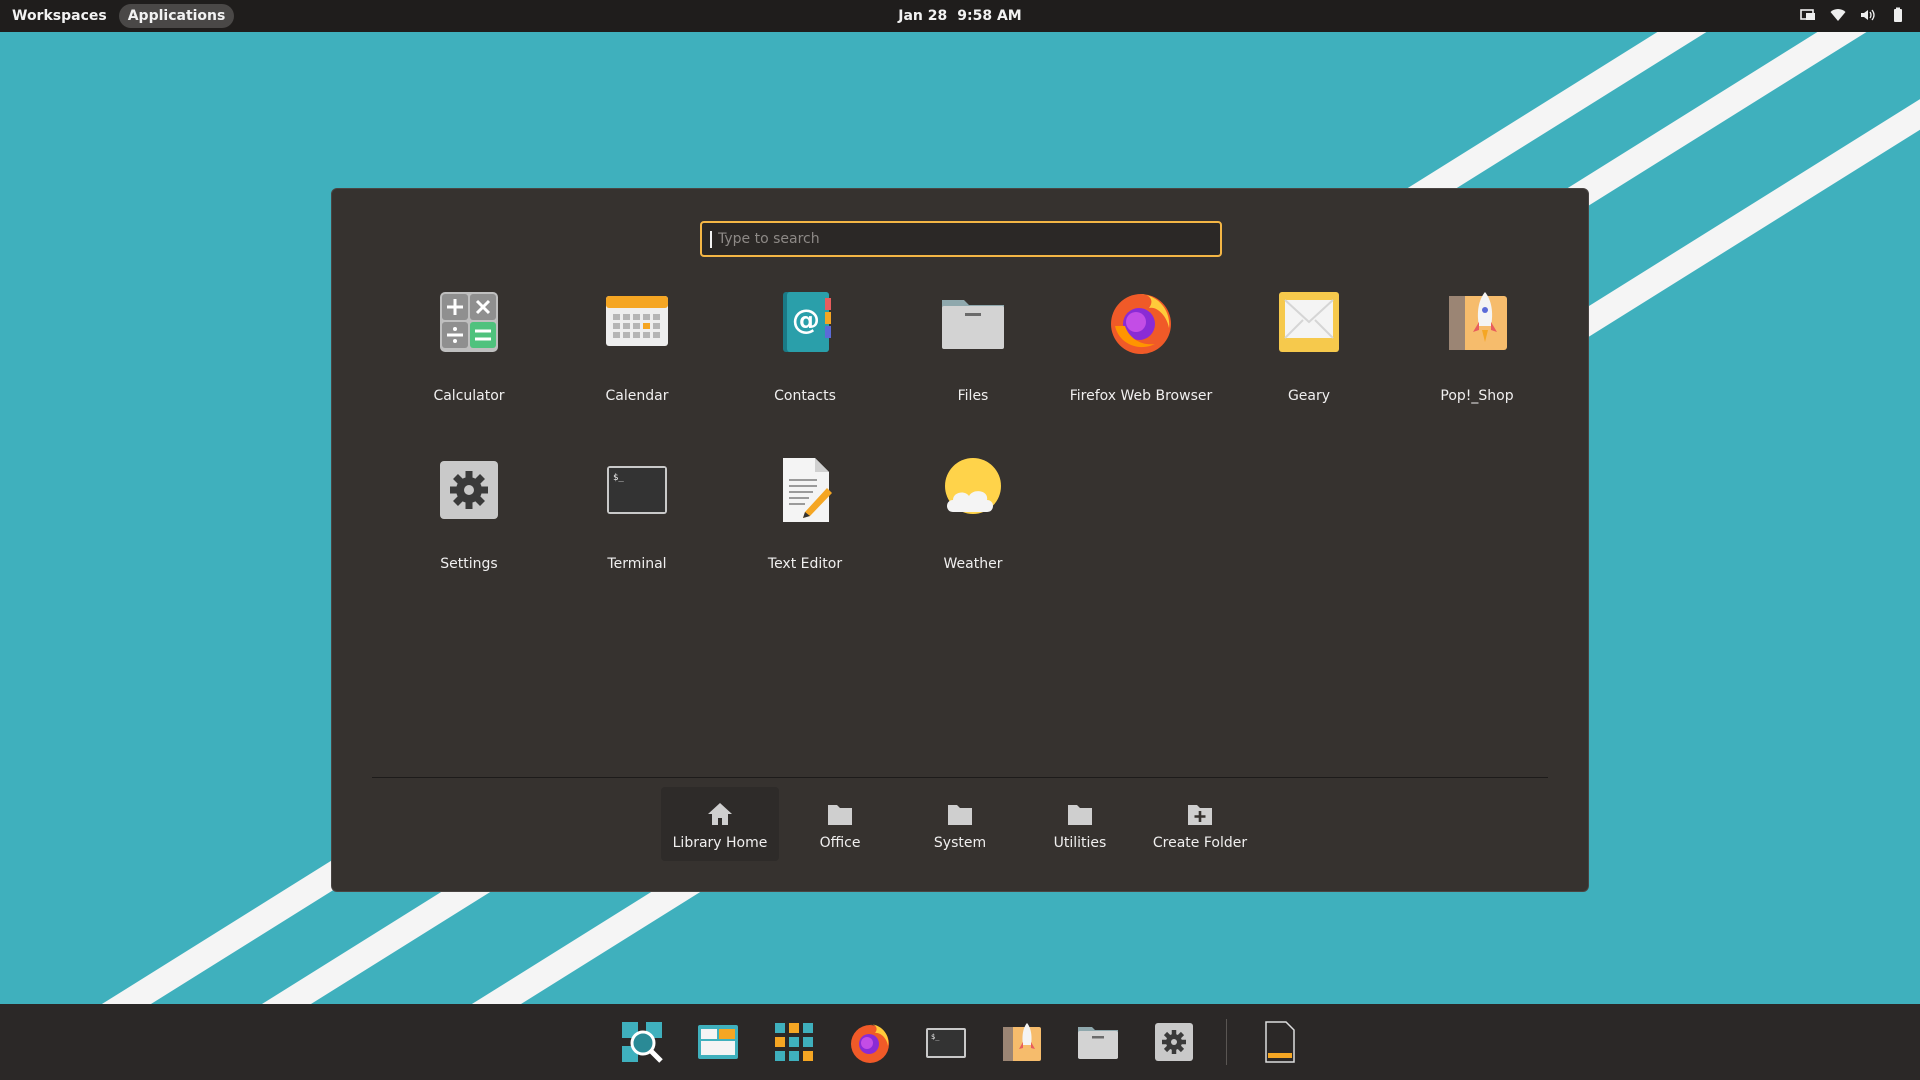  I want to click on system-tray, so click(1853, 15).